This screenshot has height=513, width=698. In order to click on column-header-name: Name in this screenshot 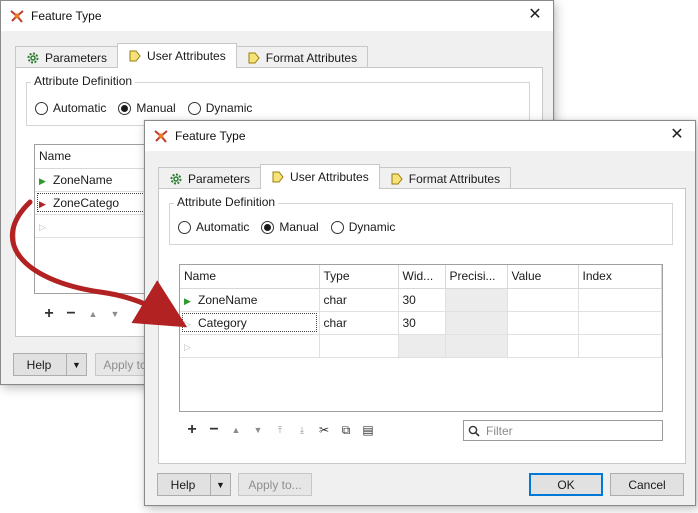, I will do `click(250, 277)`.